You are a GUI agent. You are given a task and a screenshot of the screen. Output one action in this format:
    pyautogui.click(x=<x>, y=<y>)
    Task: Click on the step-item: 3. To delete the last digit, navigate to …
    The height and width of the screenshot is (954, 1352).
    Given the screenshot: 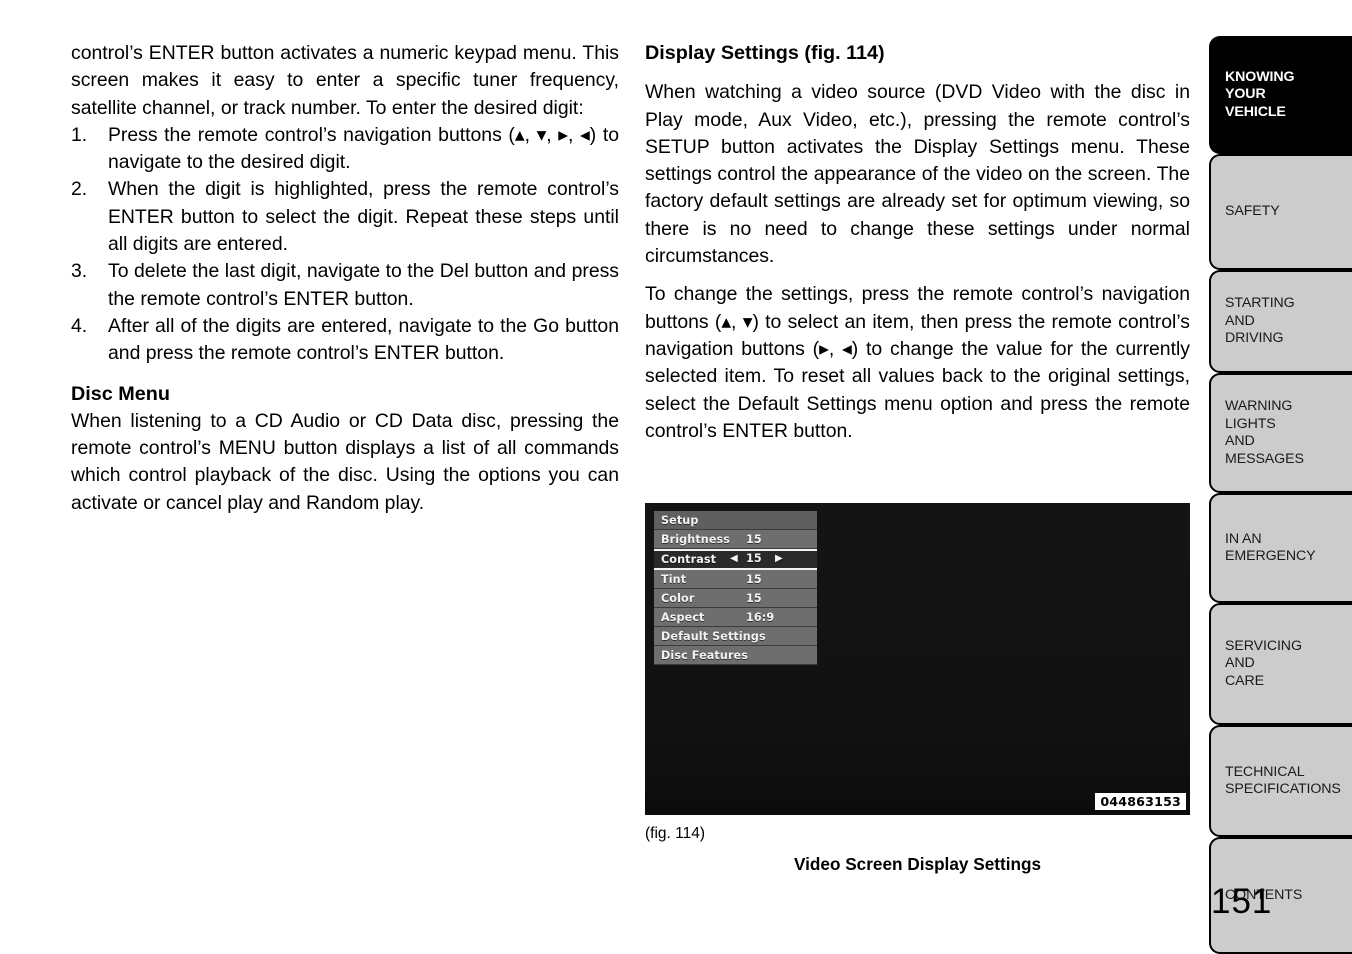 What is the action you would take?
    pyautogui.click(x=345, y=285)
    